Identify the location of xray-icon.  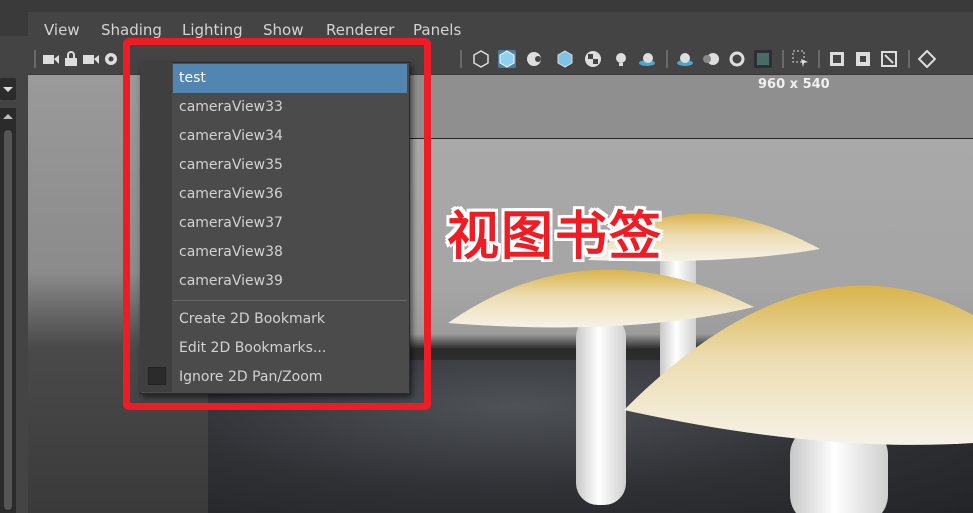
(863, 59).